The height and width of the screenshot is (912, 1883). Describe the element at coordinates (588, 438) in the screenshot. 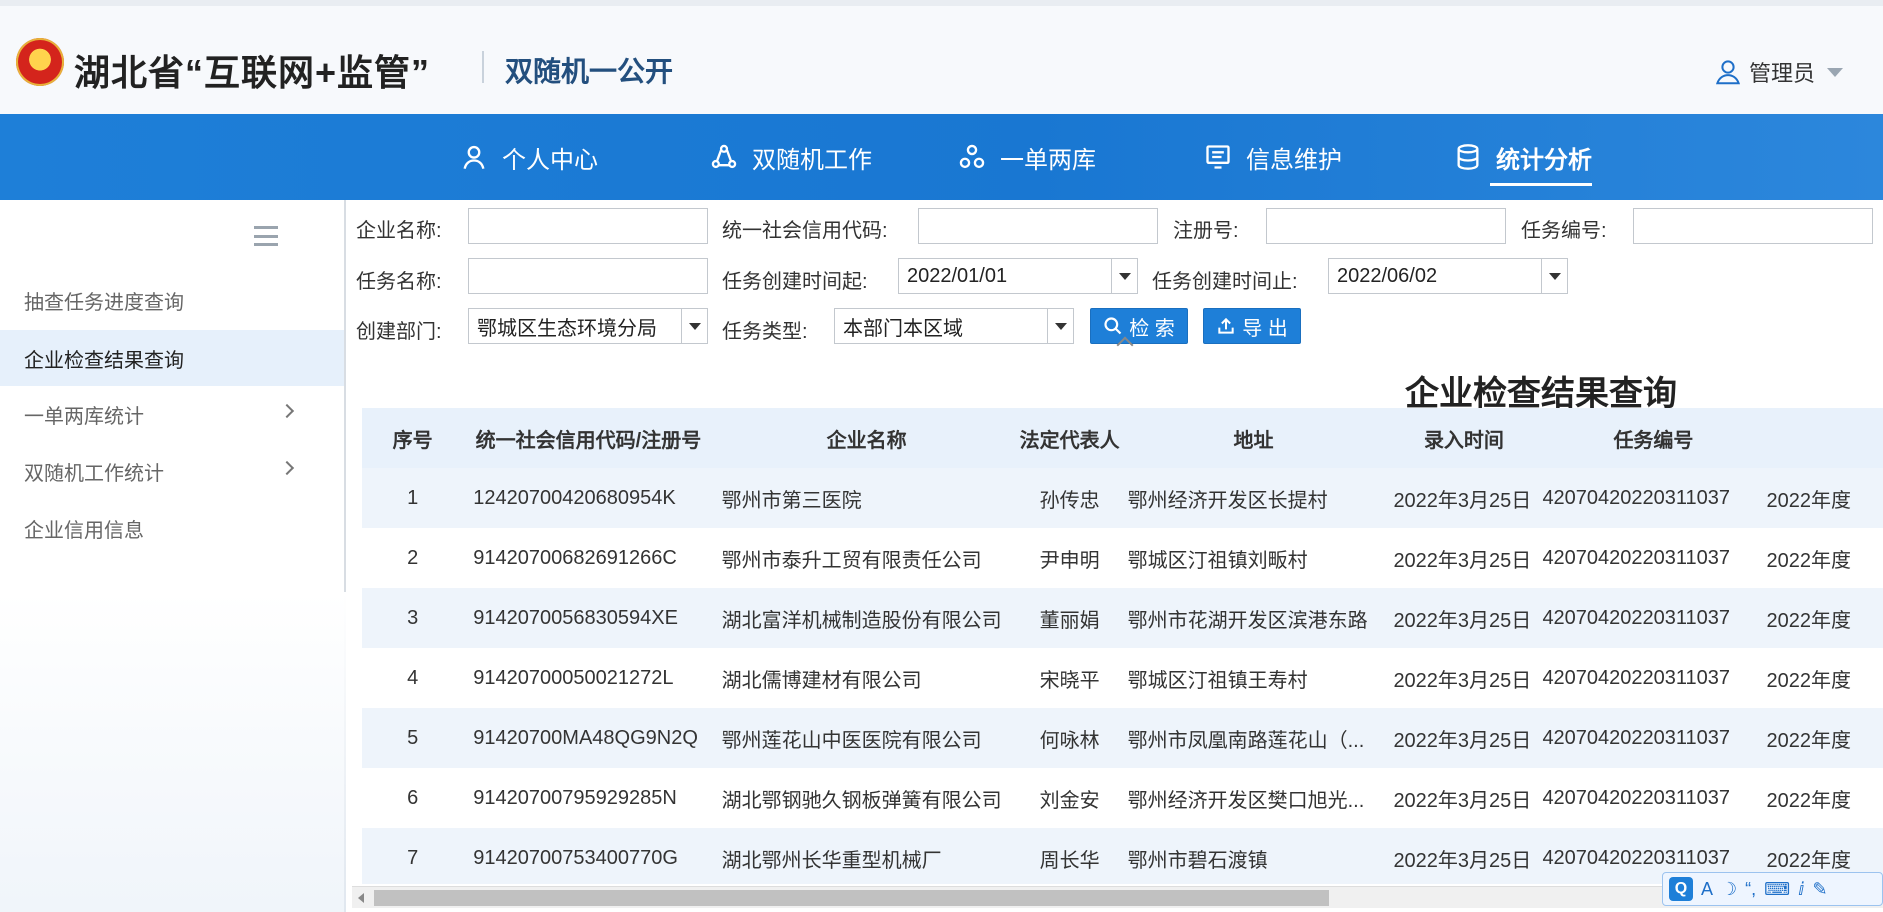

I see `column-header: 统一社会信用代码/注册号` at that location.